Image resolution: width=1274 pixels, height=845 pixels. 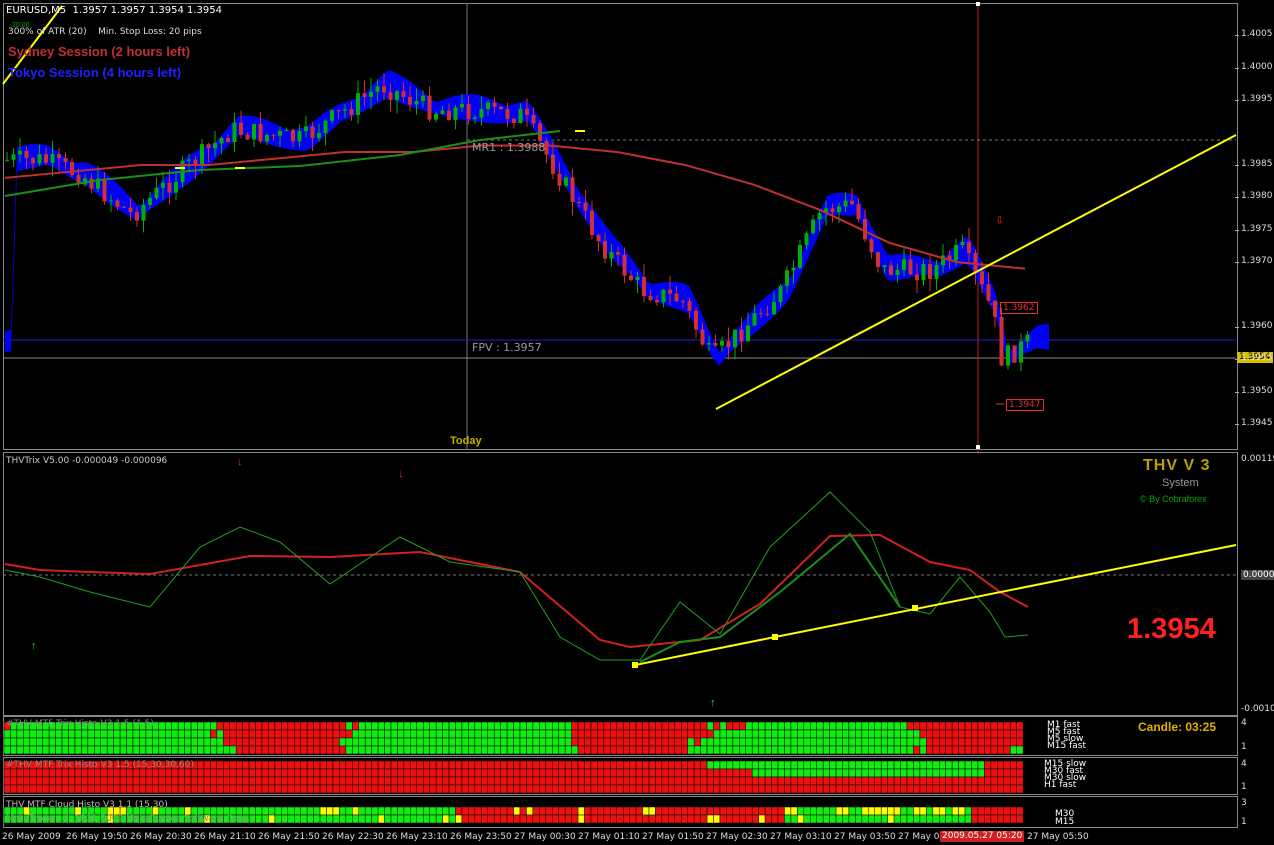 What do you see at coordinates (609, 837) in the screenshot?
I see `x-tick-label: 27 May 01:10` at bounding box center [609, 837].